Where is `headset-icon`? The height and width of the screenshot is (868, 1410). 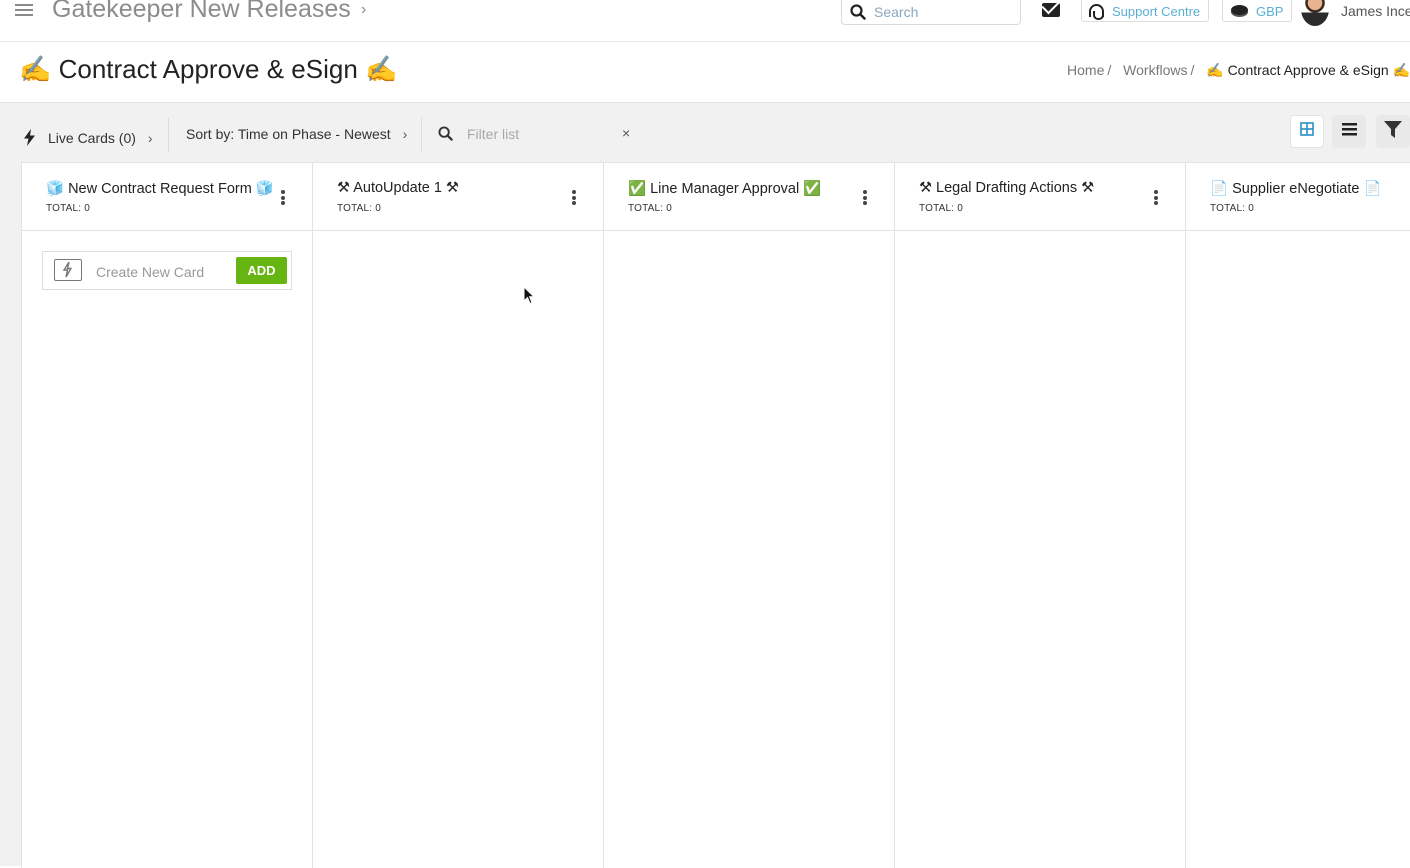
headset-icon is located at coordinates (1096, 12).